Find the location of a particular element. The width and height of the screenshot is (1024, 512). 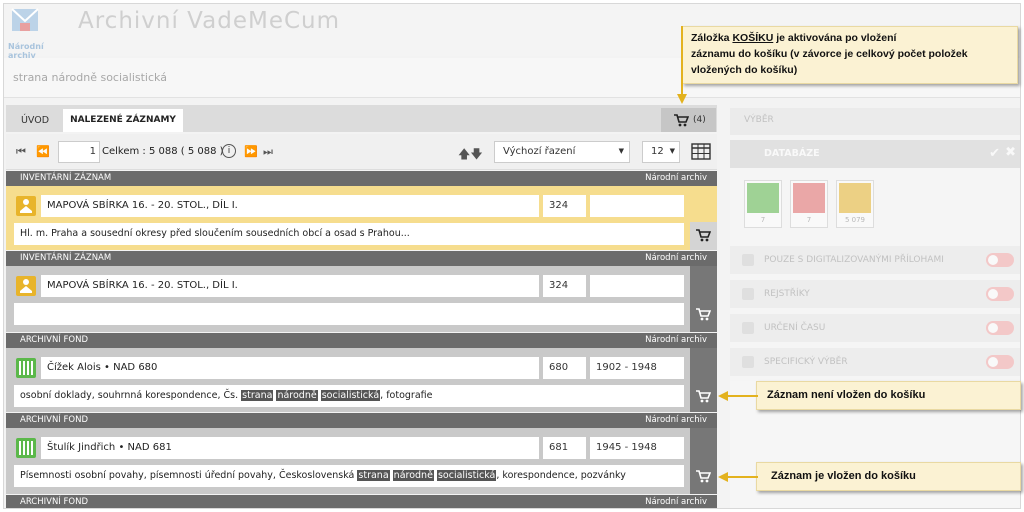

database-inventory: 5 079 is located at coordinates (855, 204).